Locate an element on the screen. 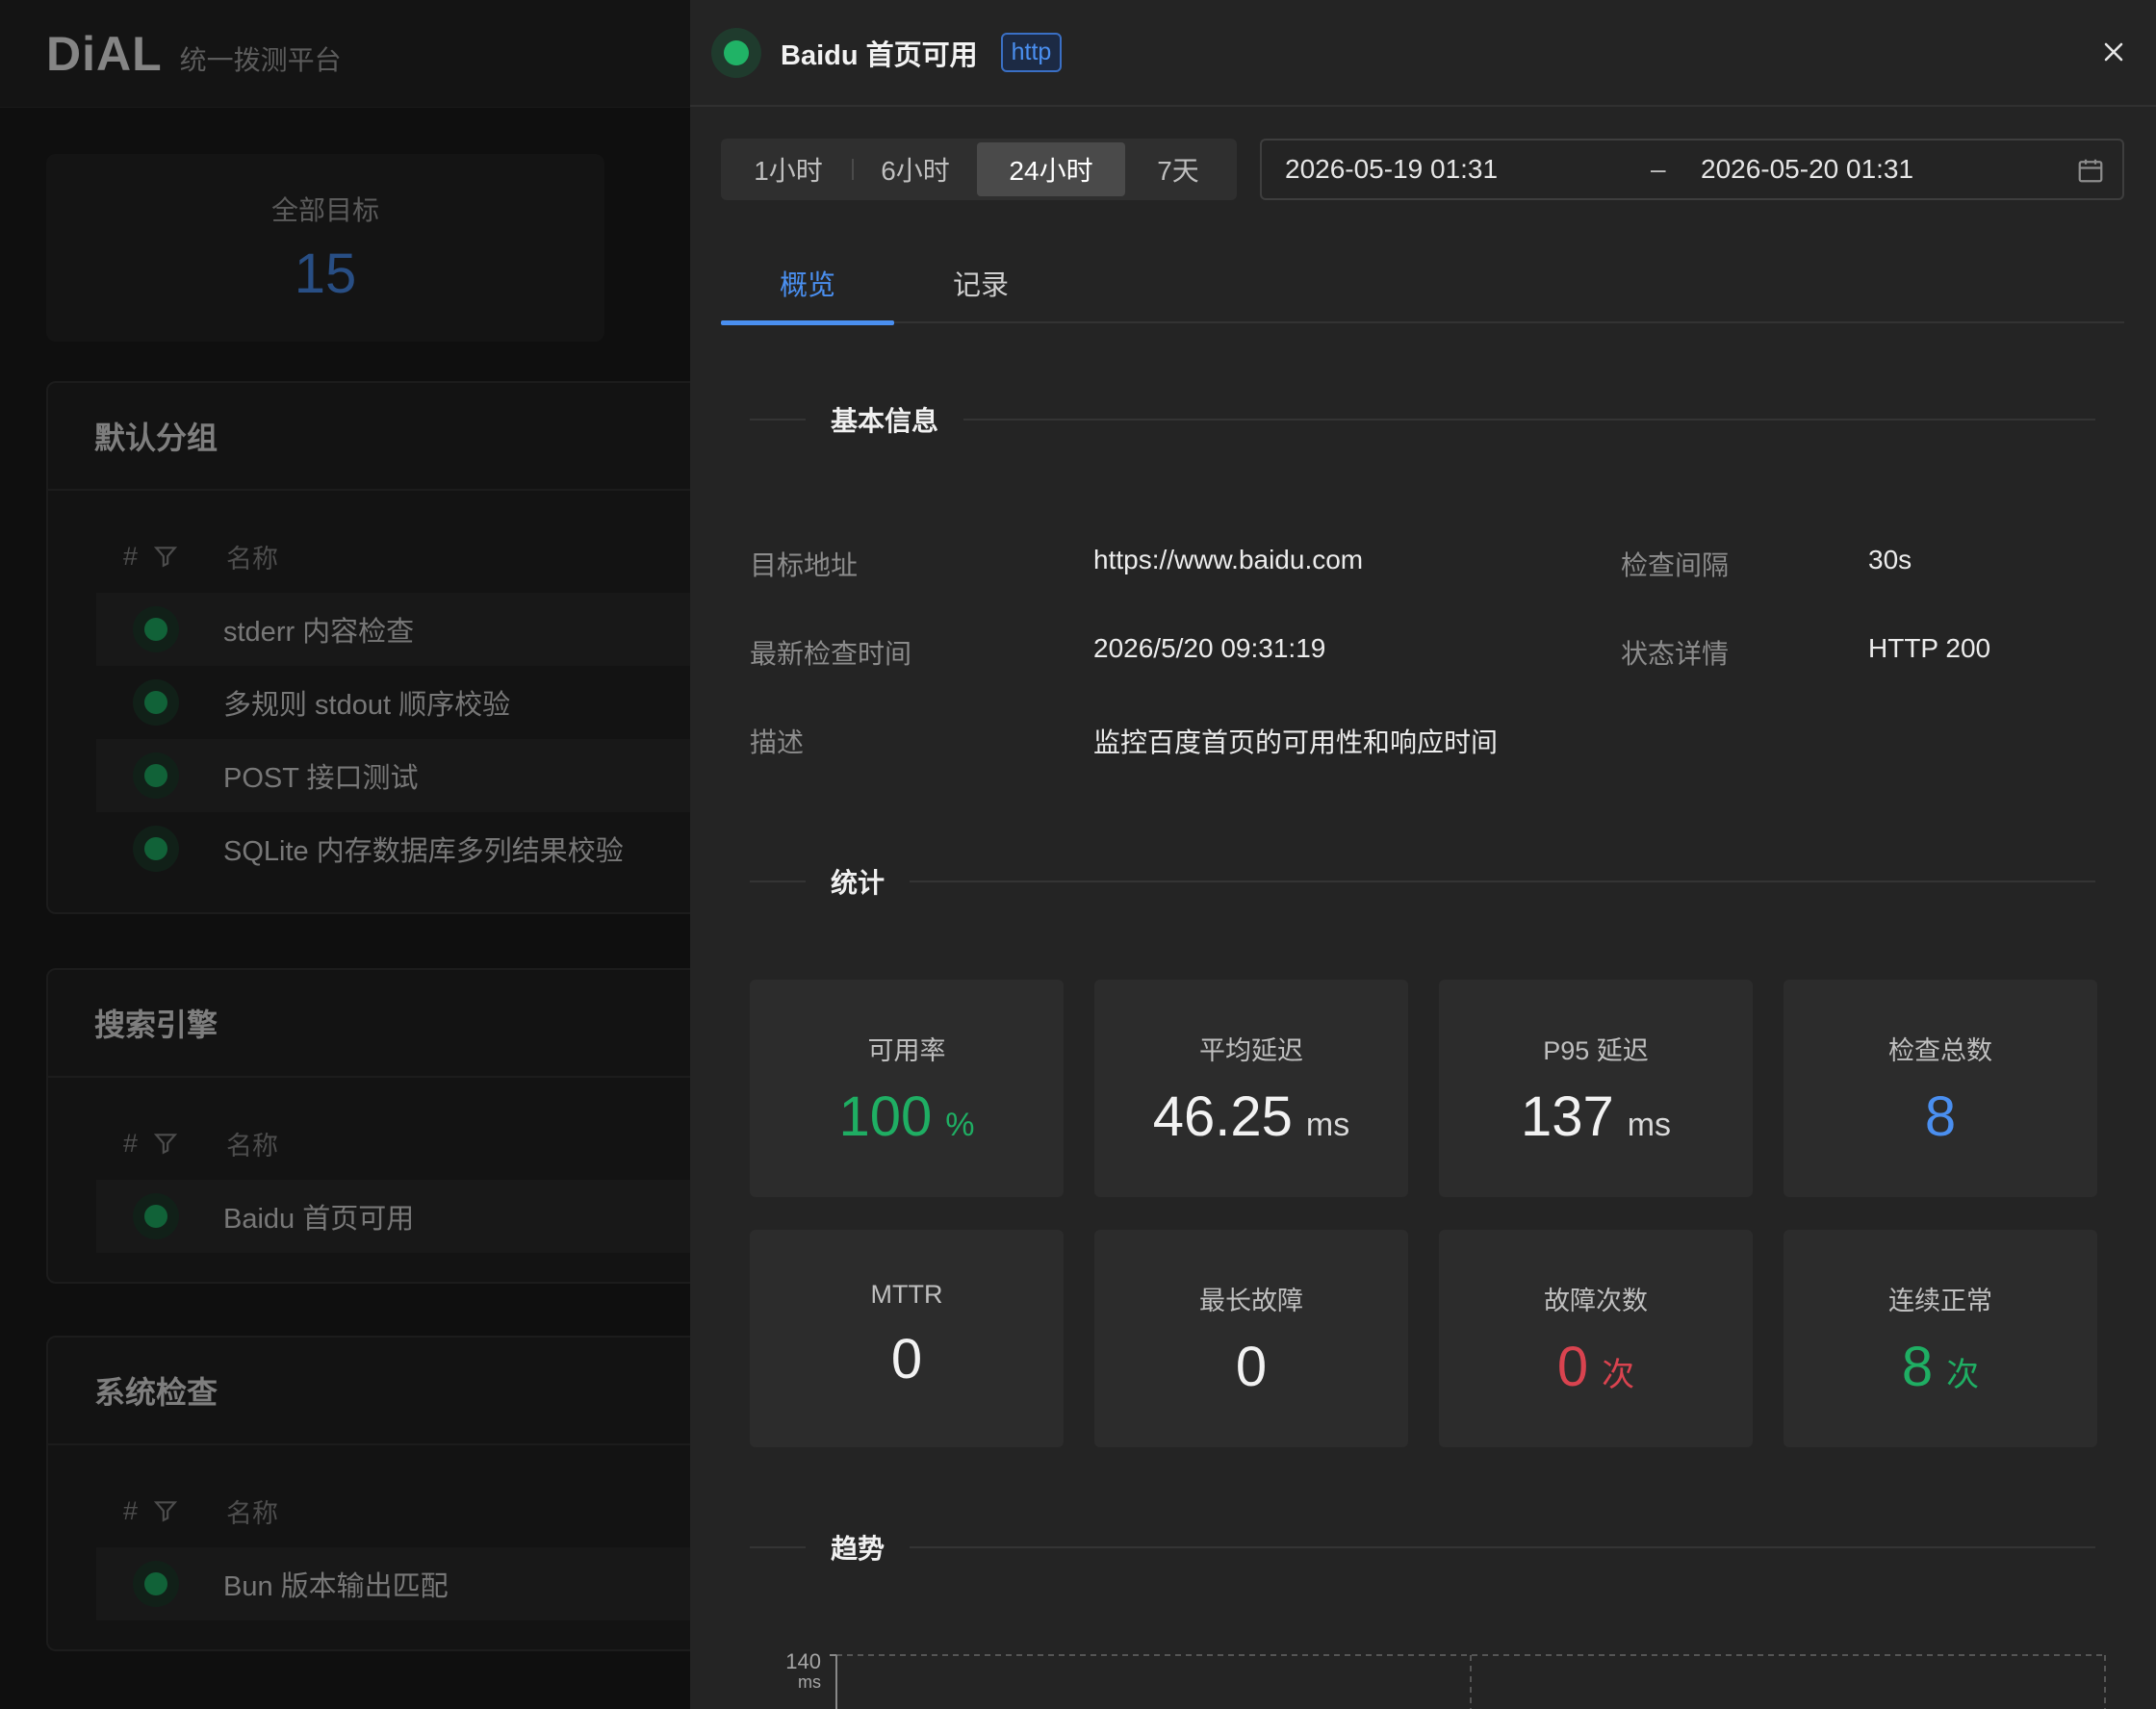 The height and width of the screenshot is (1709, 2156). drawer-header: Baidu 首页可用 http is located at coordinates (1423, 53).